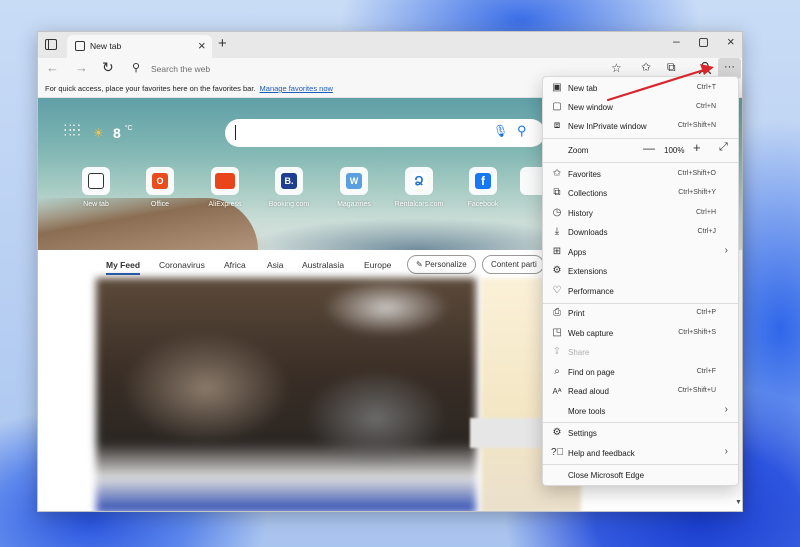 This screenshot has height=547, width=800. What do you see at coordinates (98, 133) in the screenshot?
I see `weather-partly-sunny-icon: ☀` at bounding box center [98, 133].